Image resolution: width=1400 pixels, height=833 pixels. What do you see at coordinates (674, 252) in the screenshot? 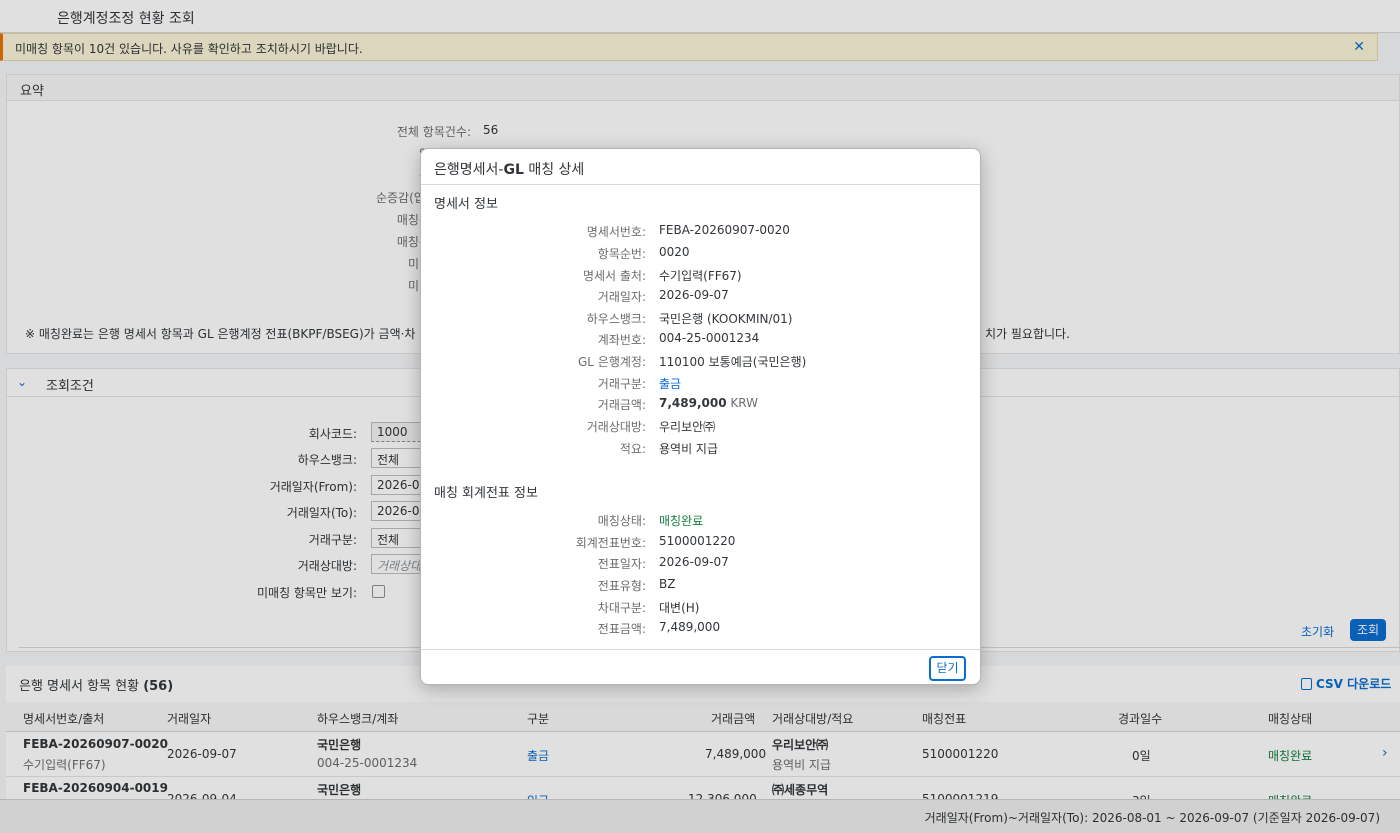
I see `item-no-value: 0020` at bounding box center [674, 252].